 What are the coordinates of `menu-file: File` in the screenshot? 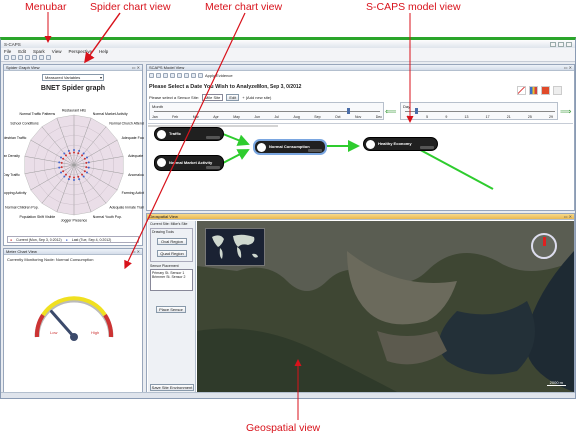 It's located at (7, 51).